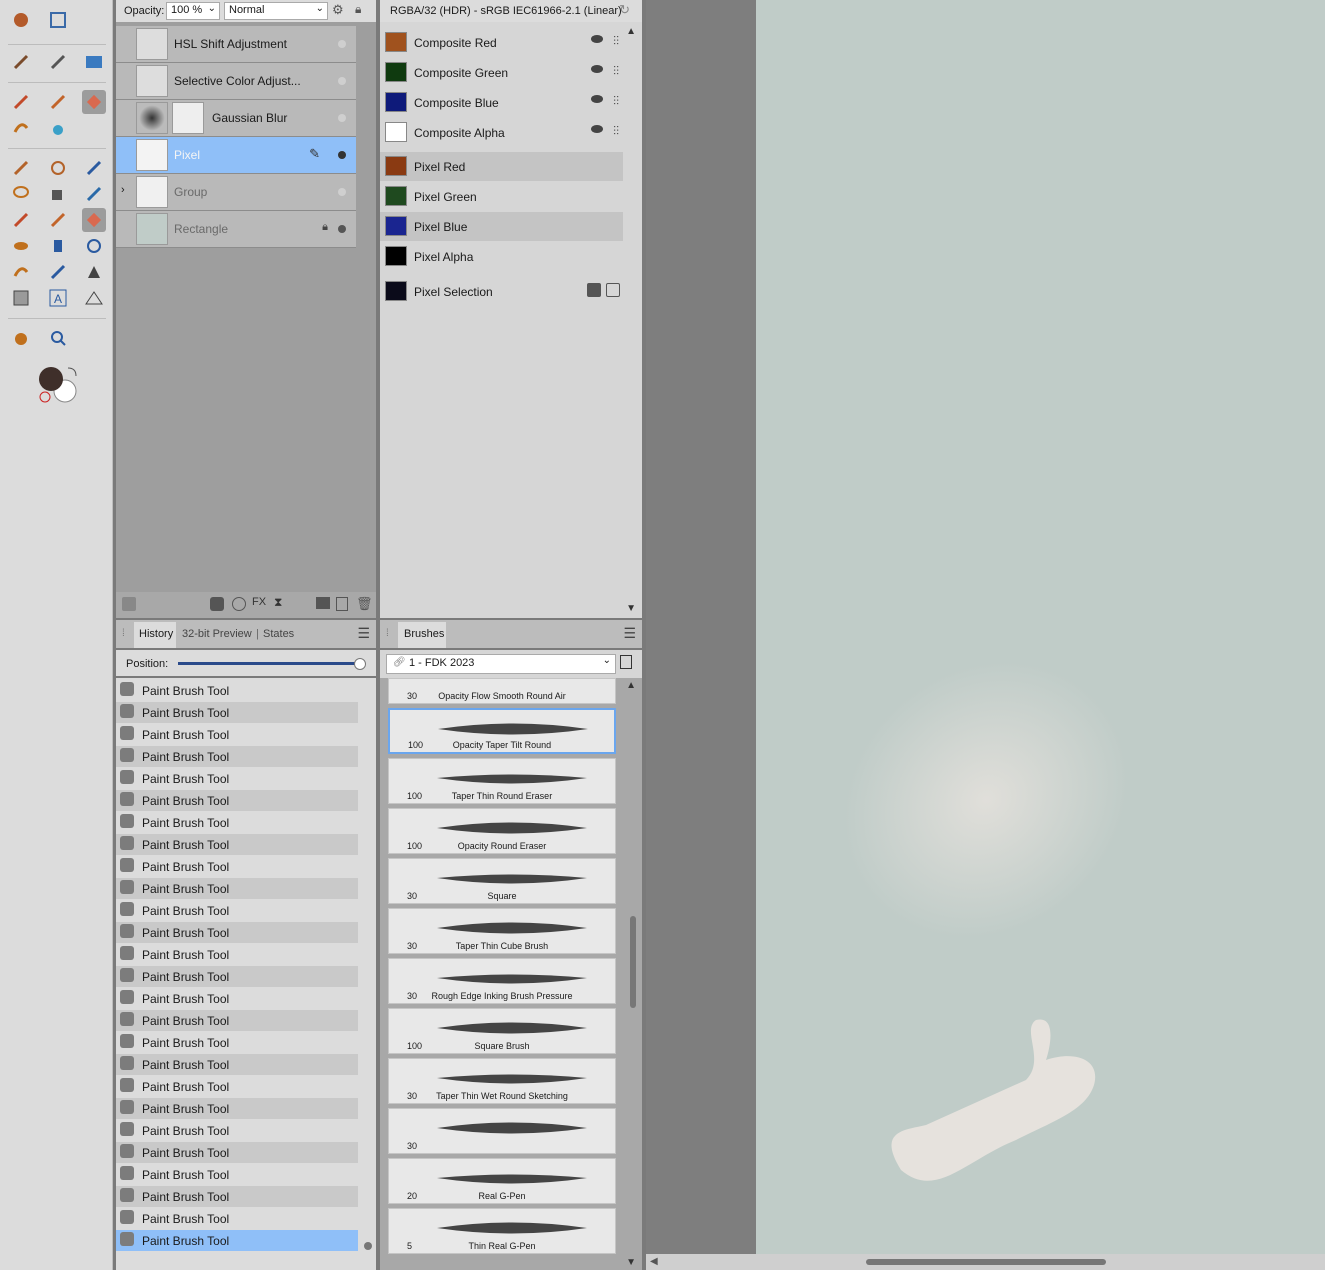 Image resolution: width=1325 pixels, height=1270 pixels. I want to click on position-slider-thumb, so click(360, 664).